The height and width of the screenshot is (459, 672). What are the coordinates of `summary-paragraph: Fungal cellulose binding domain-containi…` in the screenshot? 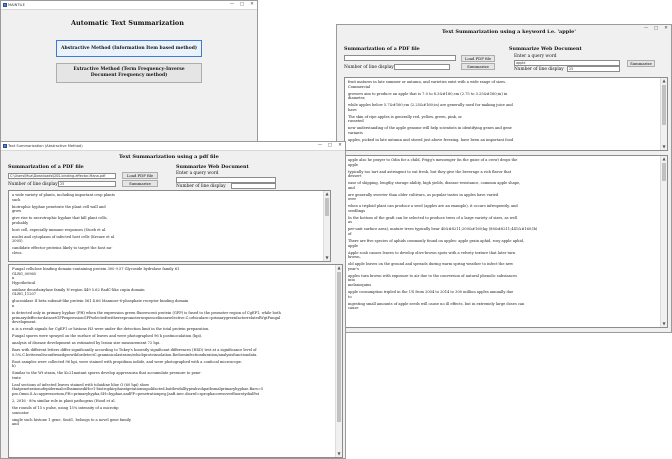 It's located at (172, 276).